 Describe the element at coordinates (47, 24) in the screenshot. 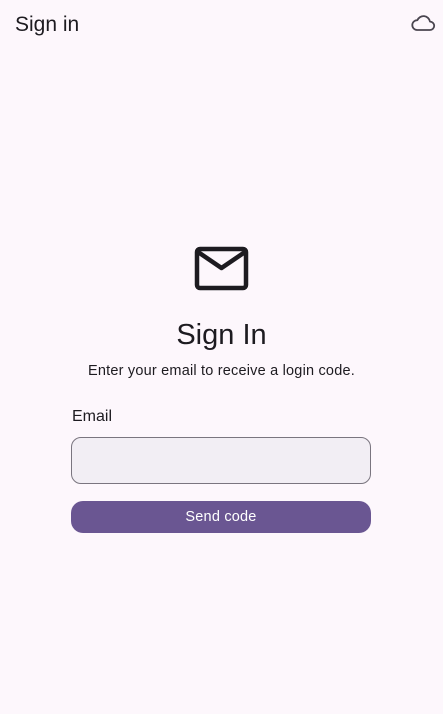

I see `app-bar-title: Sign in` at that location.